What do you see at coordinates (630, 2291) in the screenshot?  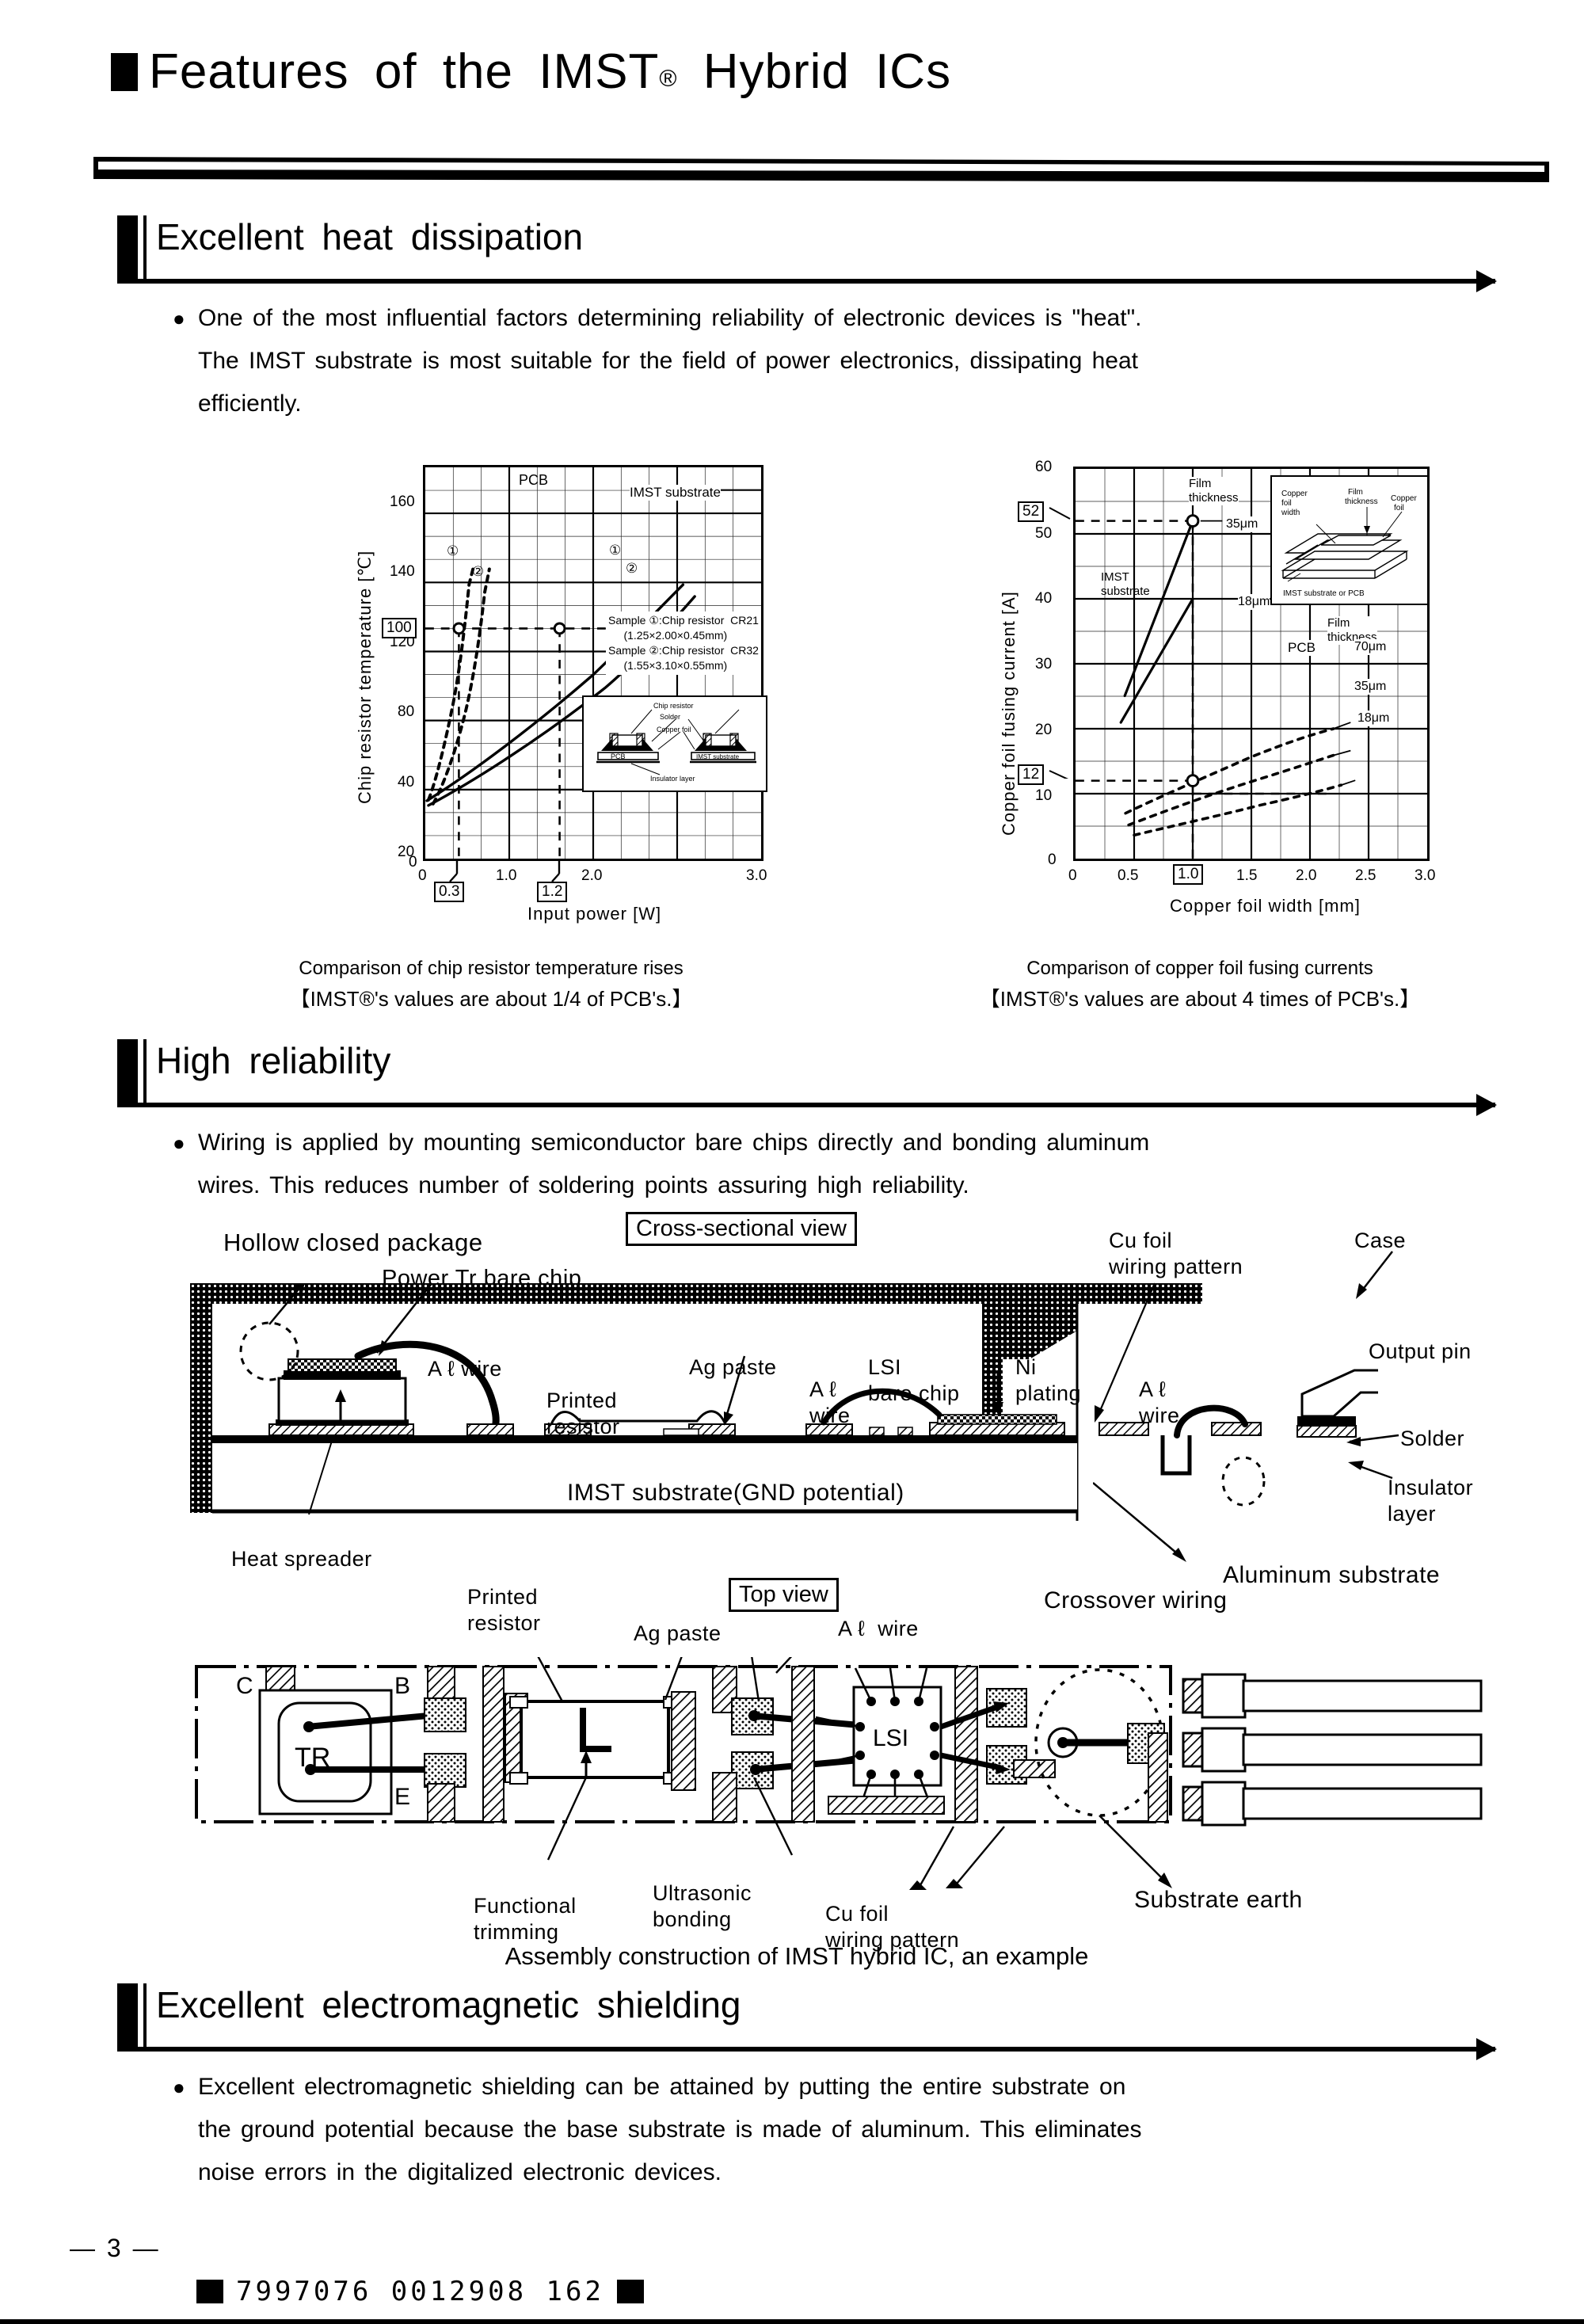 I see `barcode-block-right-icon` at bounding box center [630, 2291].